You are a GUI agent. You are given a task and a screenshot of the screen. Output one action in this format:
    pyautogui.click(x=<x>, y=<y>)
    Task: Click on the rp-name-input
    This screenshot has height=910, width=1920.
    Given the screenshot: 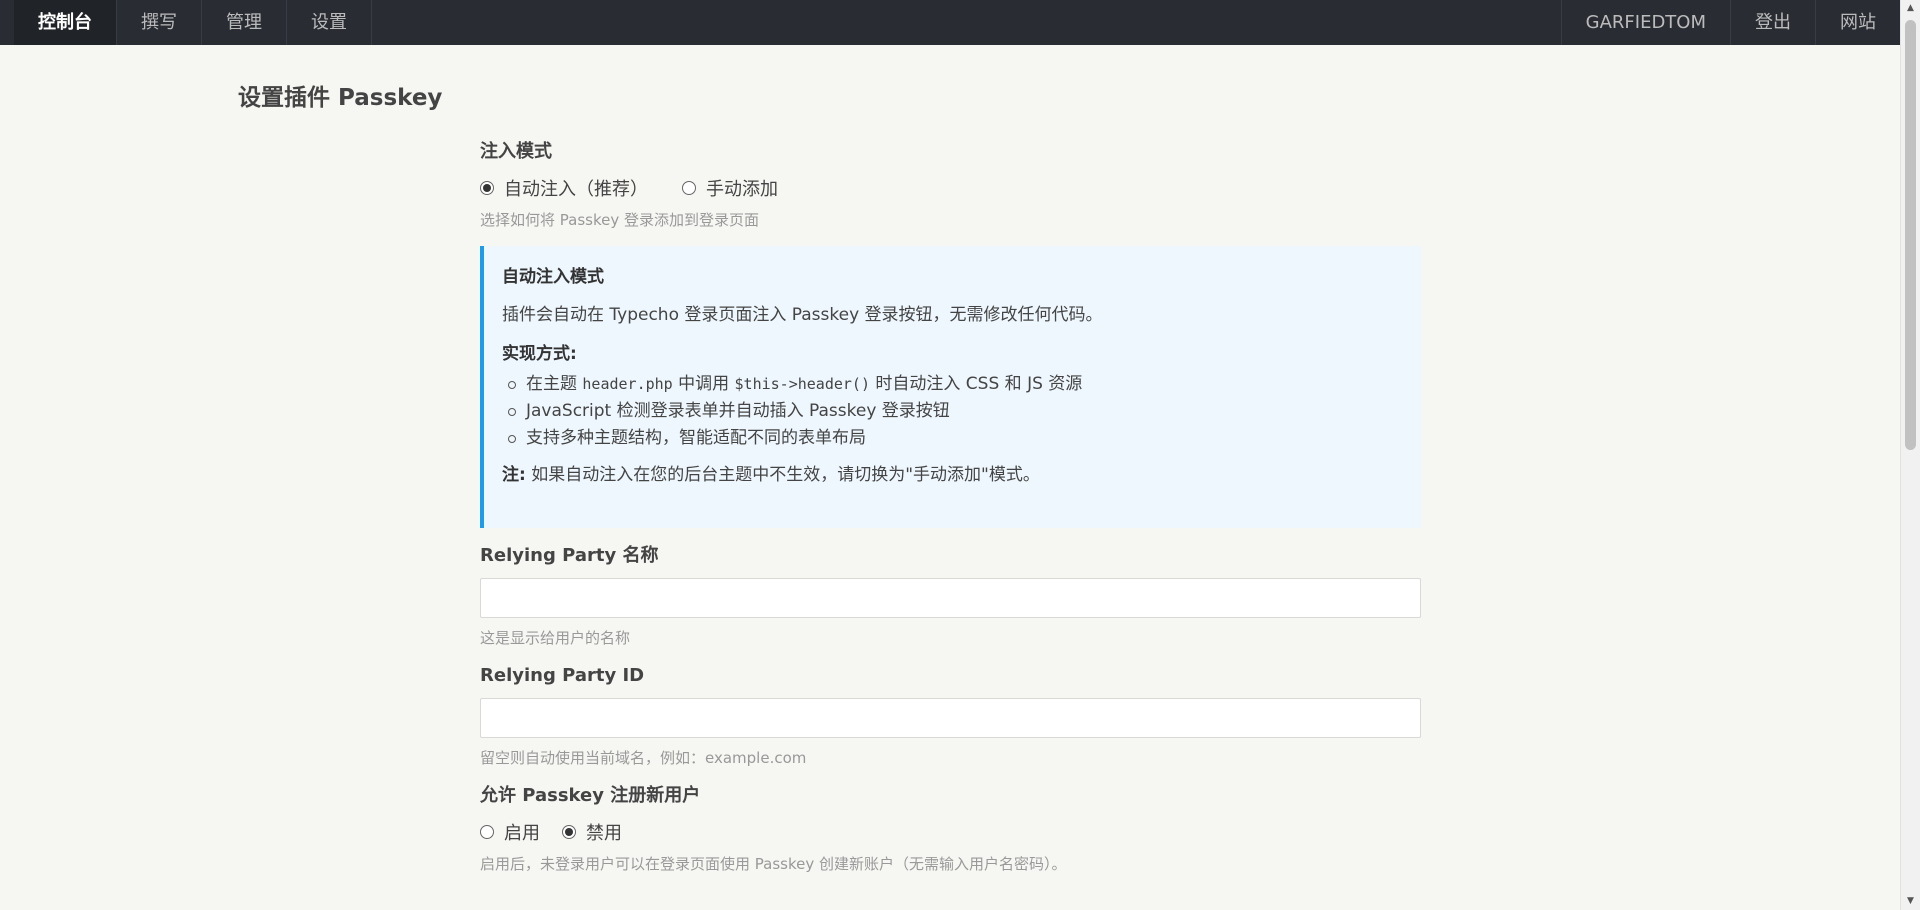 What is the action you would take?
    pyautogui.click(x=950, y=598)
    